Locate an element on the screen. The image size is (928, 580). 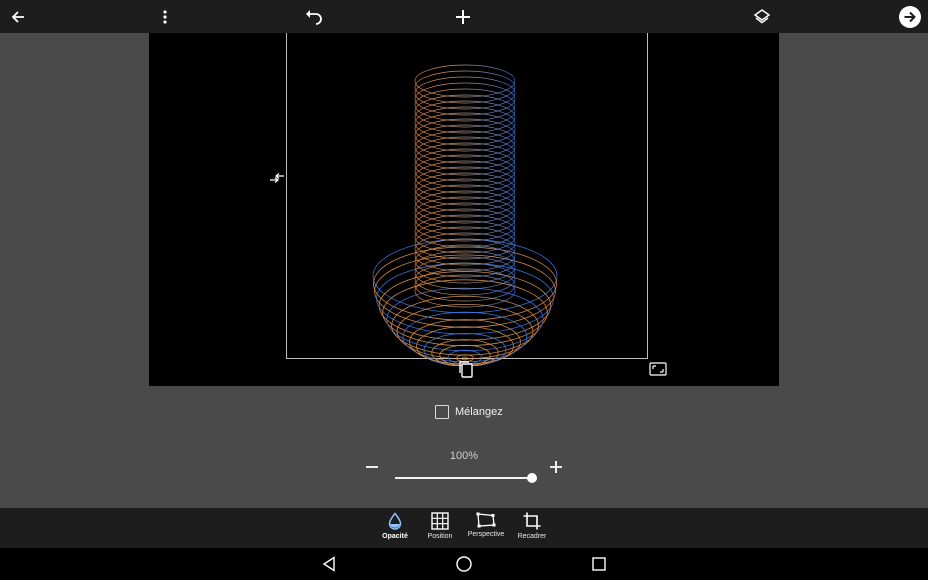
opacity-drop-icon is located at coordinates (395, 521).